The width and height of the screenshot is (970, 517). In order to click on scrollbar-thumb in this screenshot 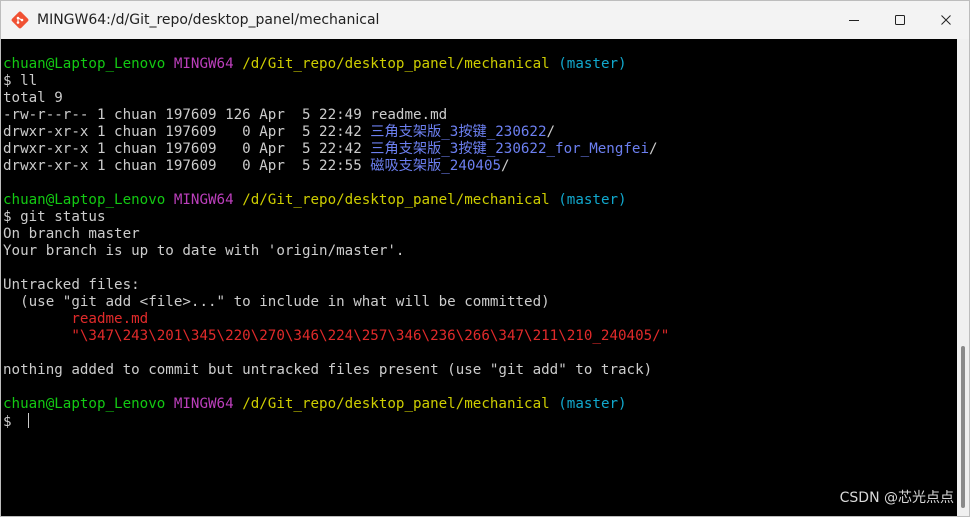, I will do `click(963, 427)`.